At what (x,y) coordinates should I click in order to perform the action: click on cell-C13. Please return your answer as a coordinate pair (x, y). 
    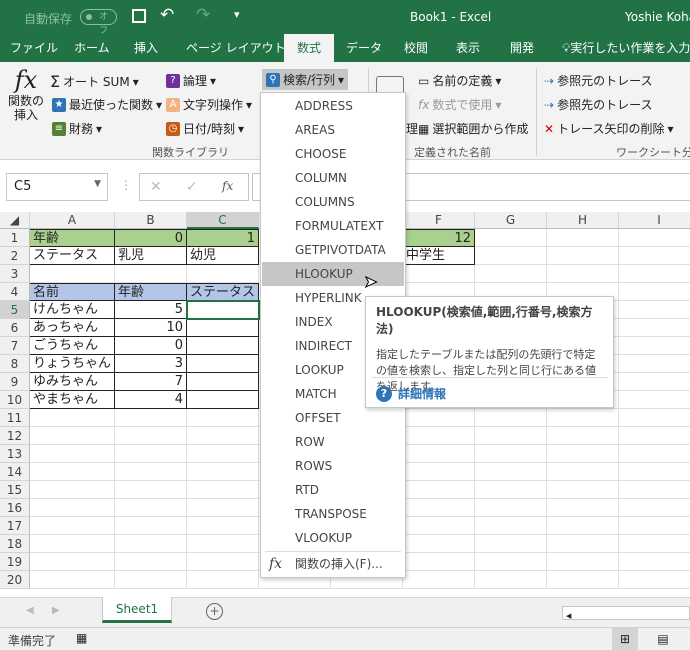
    Looking at the image, I should click on (223, 454).